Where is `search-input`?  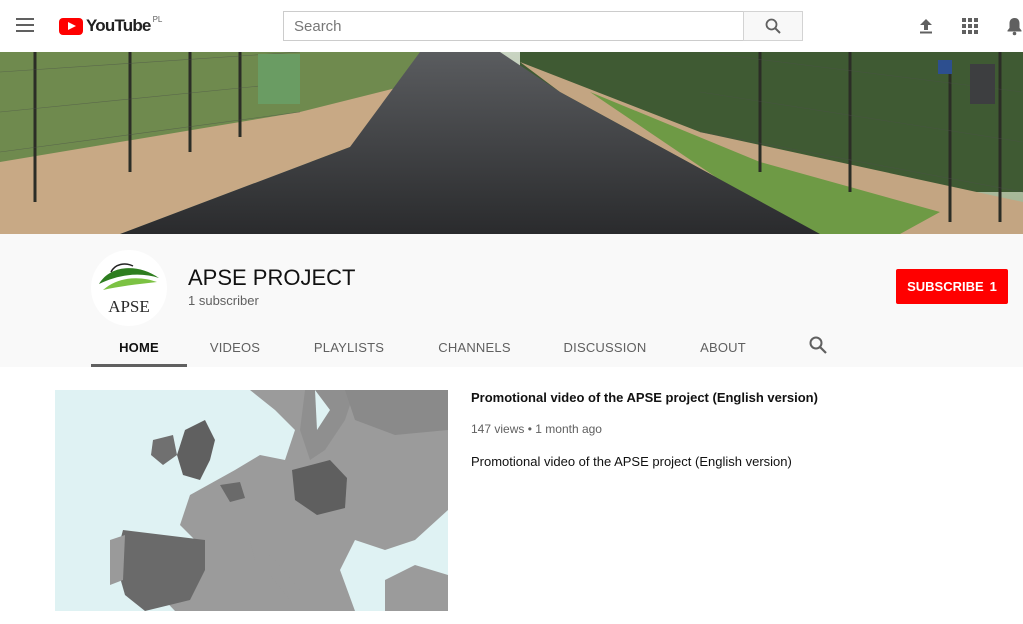
search-input is located at coordinates (513, 26).